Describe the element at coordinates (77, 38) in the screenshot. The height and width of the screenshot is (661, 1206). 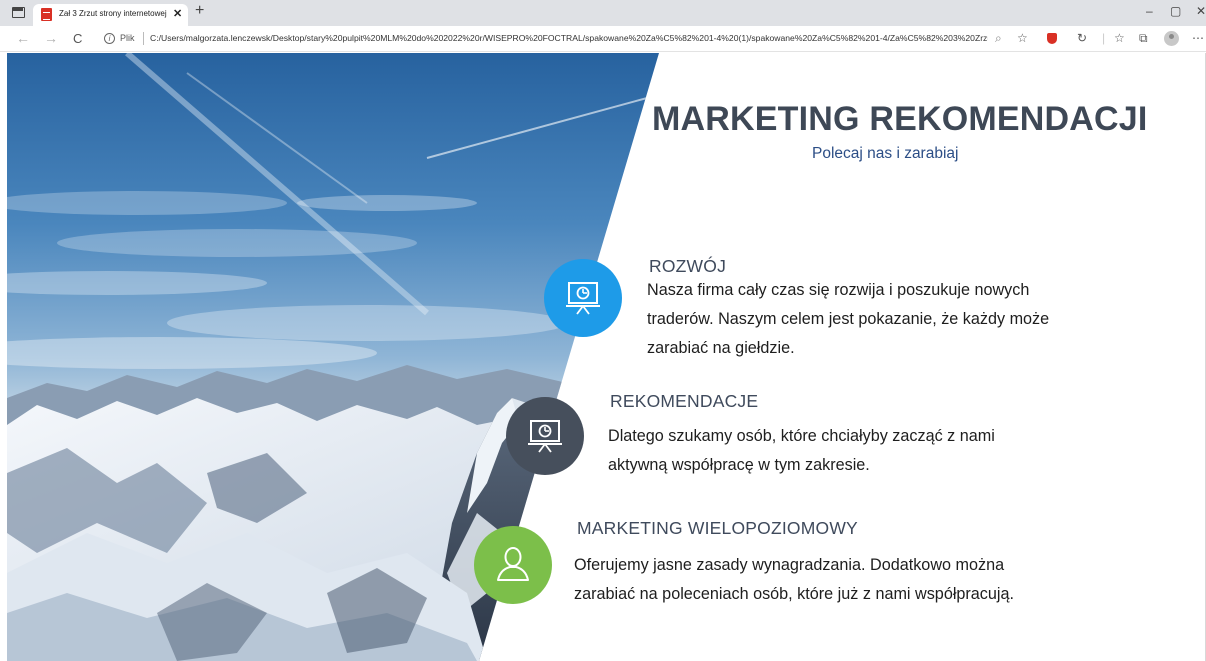
I see `reload-button: C` at that location.